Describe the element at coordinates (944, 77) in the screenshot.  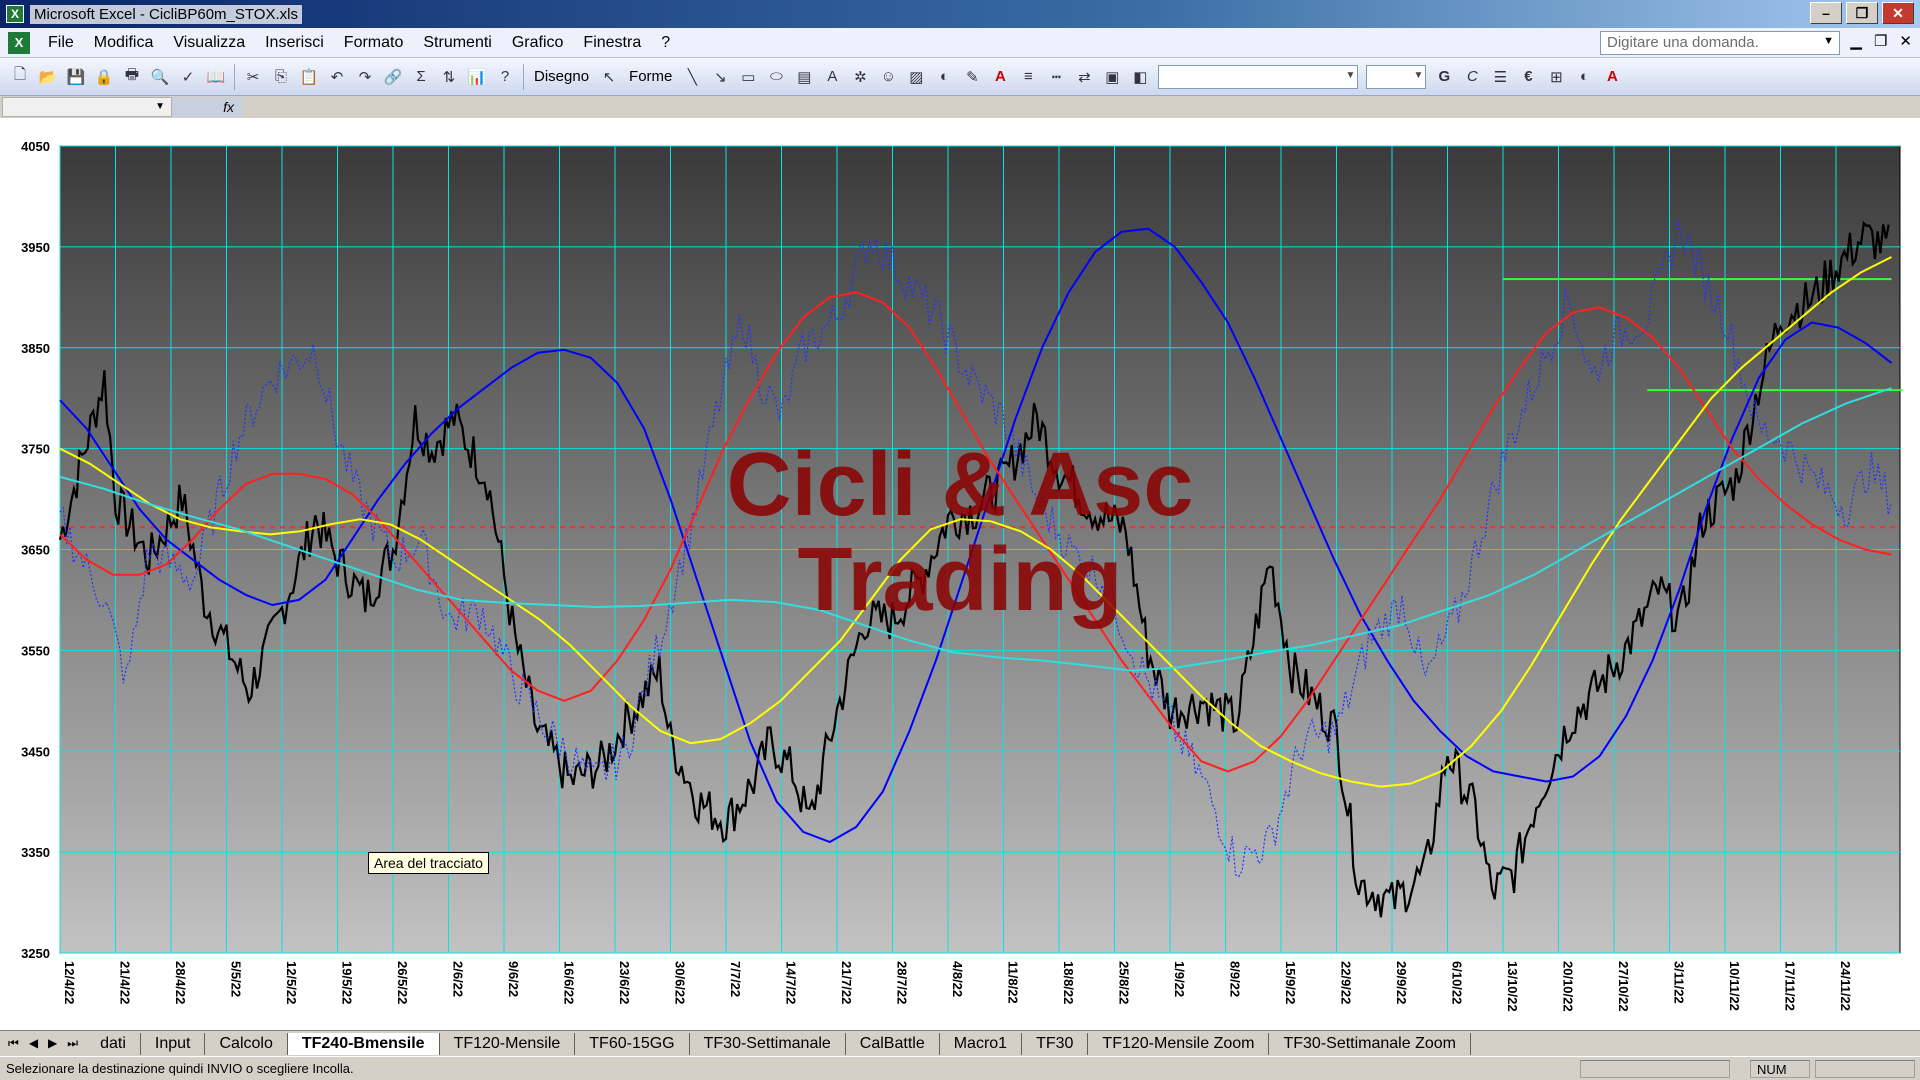
I see `fill-color-icon: ◐` at that location.